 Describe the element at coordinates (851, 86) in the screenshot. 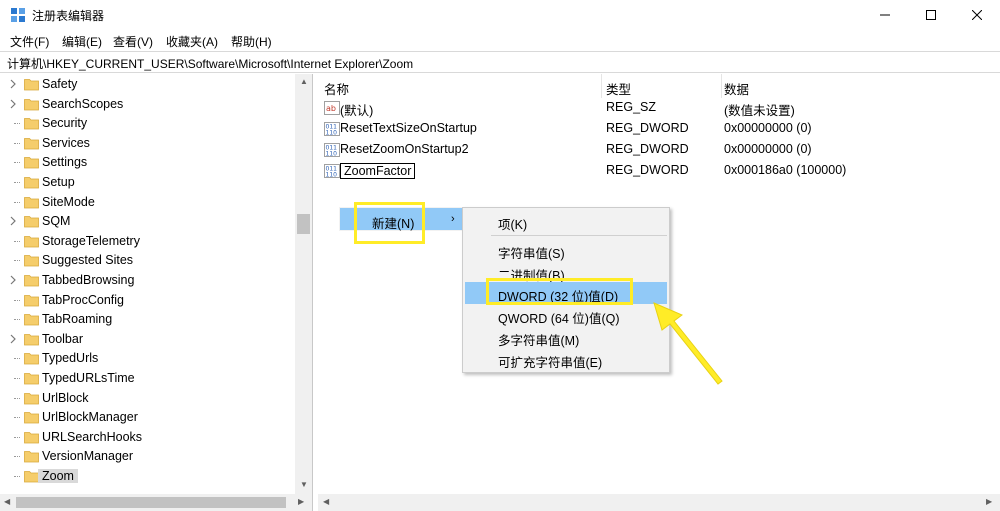

I see `column-header-data: 数据` at that location.